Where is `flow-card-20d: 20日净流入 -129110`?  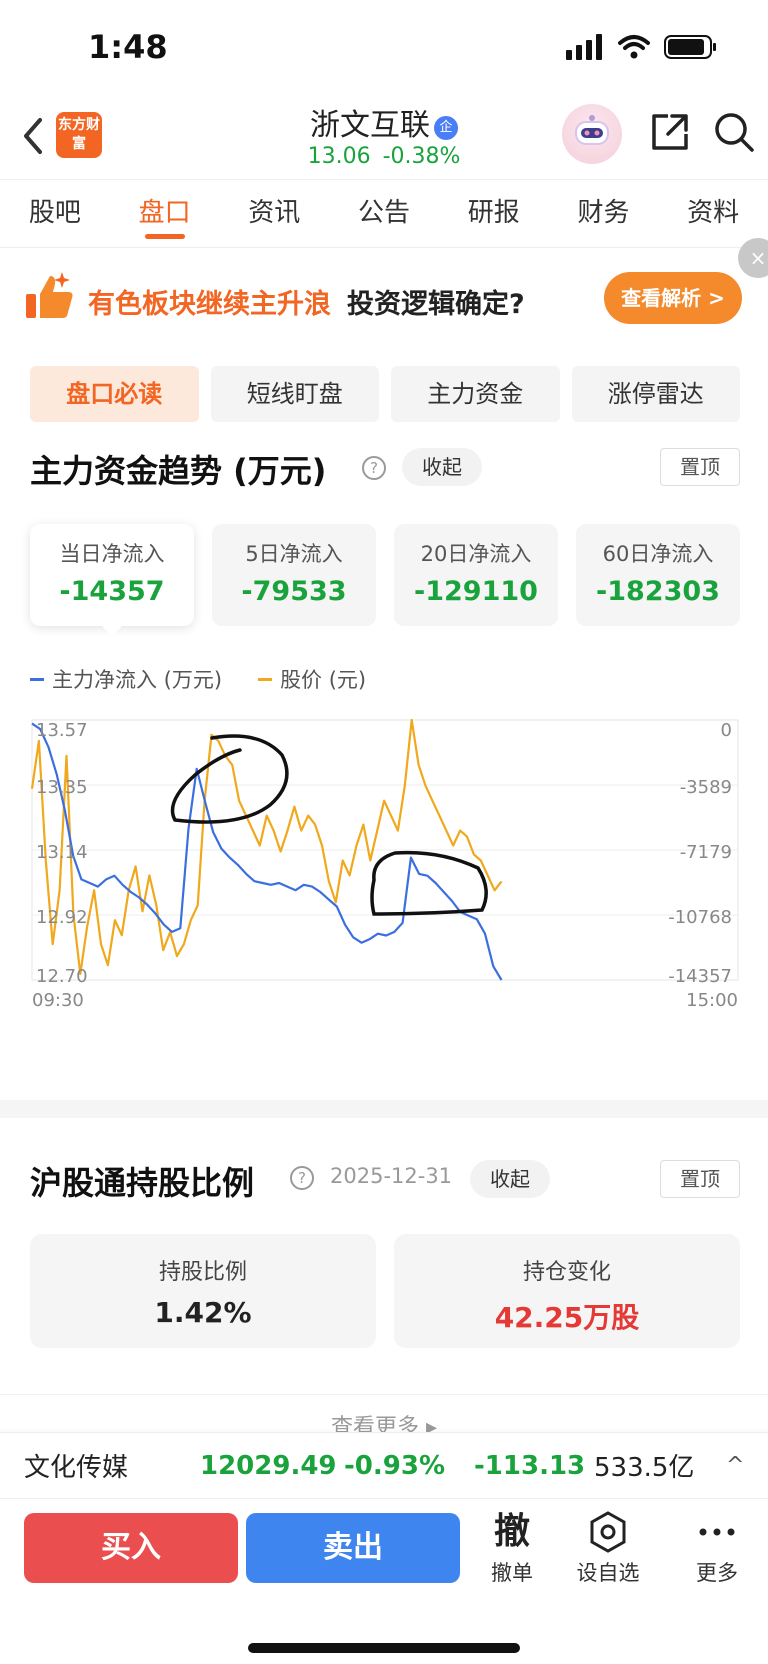 flow-card-20d: 20日净流入 -129110 is located at coordinates (476, 575).